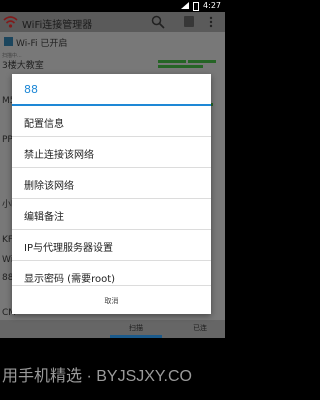 The width and height of the screenshot is (320, 400). I want to click on battery-icon, so click(196, 6).